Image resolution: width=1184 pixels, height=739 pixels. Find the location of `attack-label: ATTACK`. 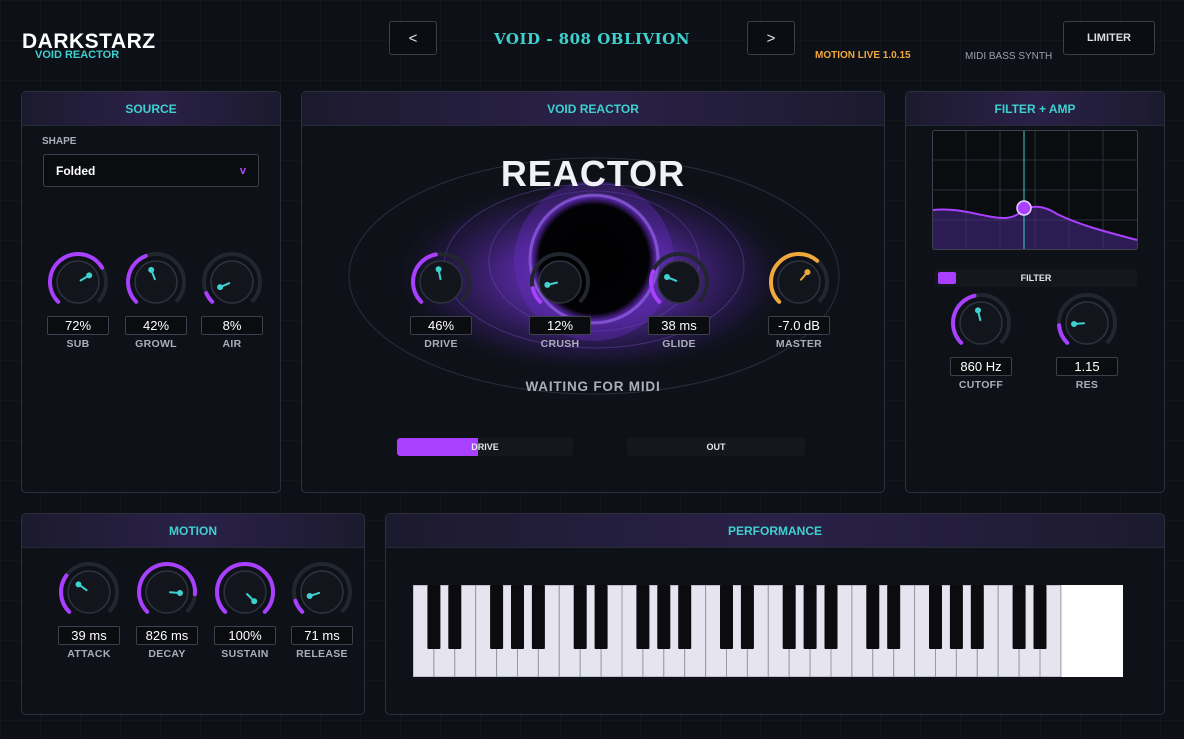

attack-label: ATTACK is located at coordinates (89, 654).